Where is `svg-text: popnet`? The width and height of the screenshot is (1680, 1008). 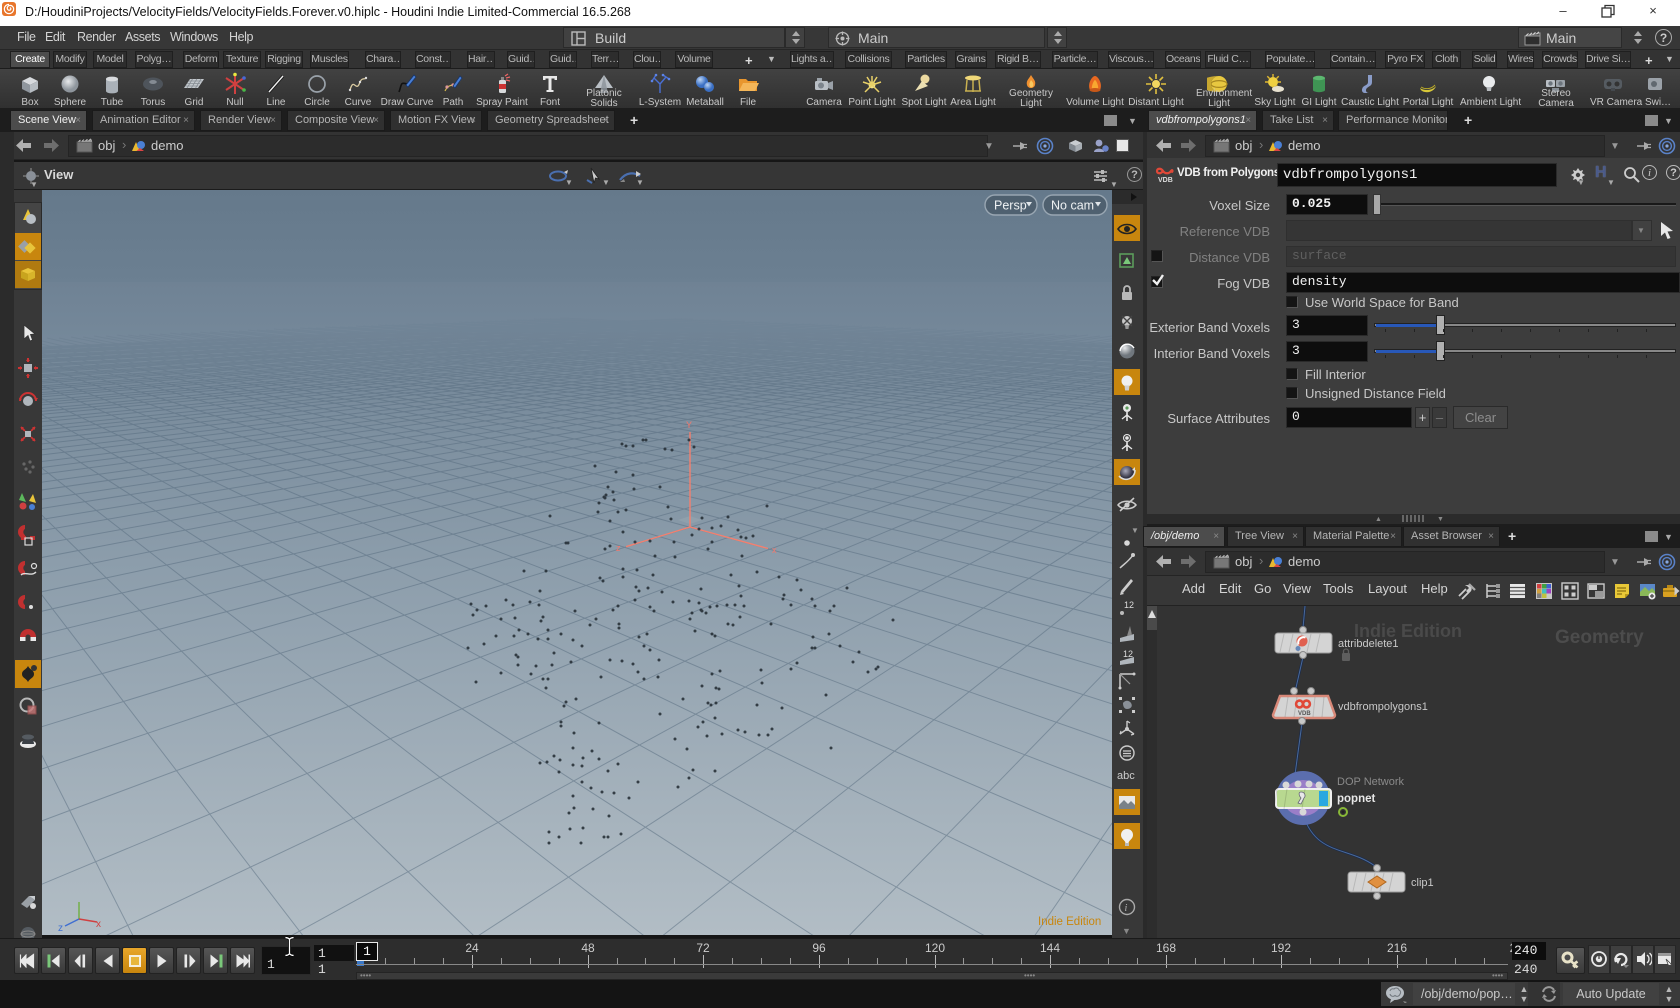 svg-text: popnet is located at coordinates (1356, 799).